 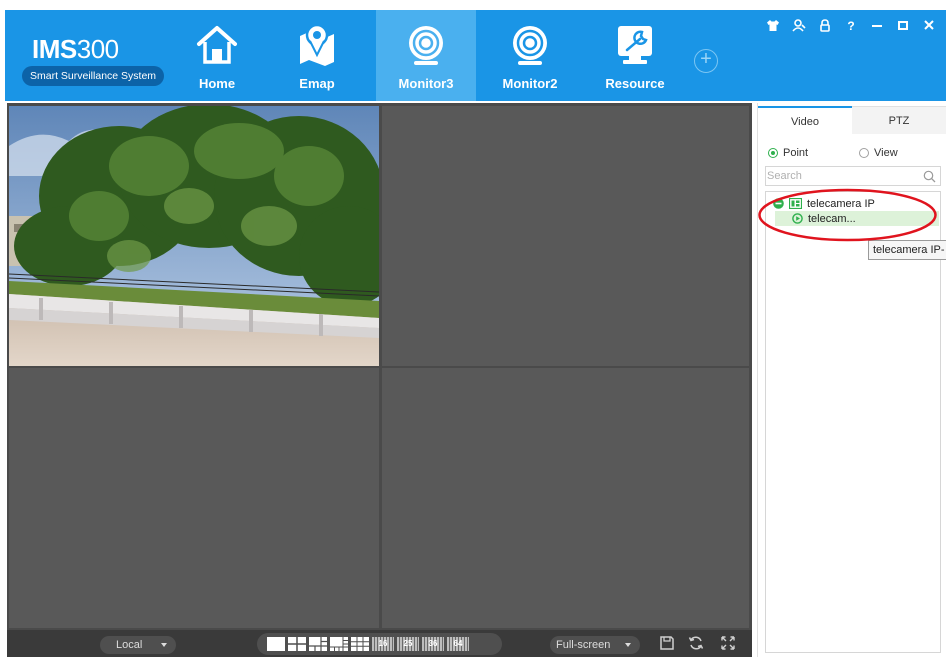 I want to click on lock-icon, so click(x=825, y=25).